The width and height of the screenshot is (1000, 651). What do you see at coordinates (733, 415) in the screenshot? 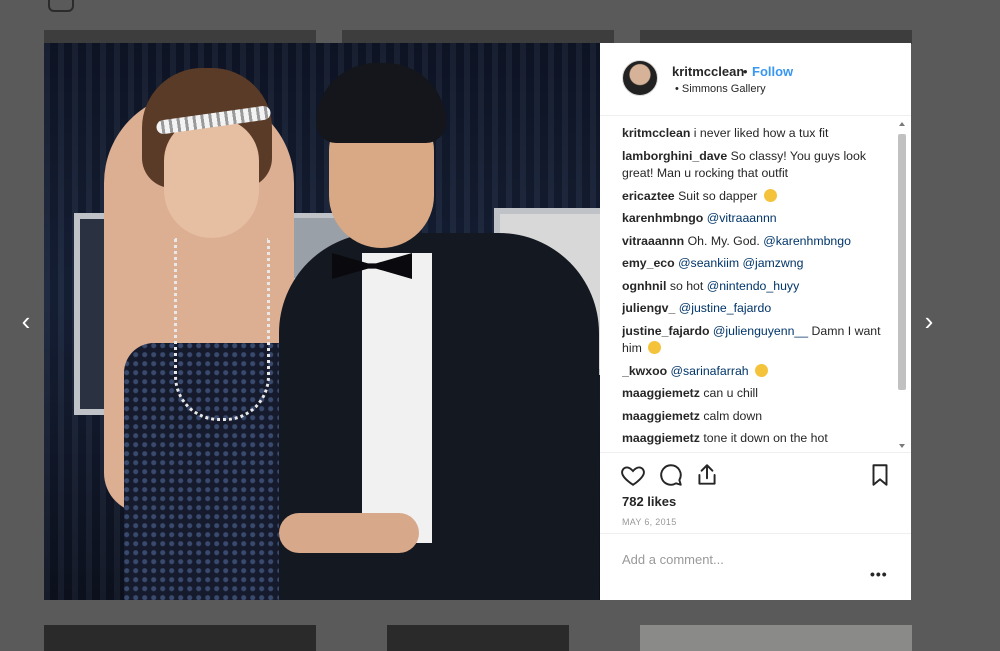
I see `comment-text: calm down` at bounding box center [733, 415].